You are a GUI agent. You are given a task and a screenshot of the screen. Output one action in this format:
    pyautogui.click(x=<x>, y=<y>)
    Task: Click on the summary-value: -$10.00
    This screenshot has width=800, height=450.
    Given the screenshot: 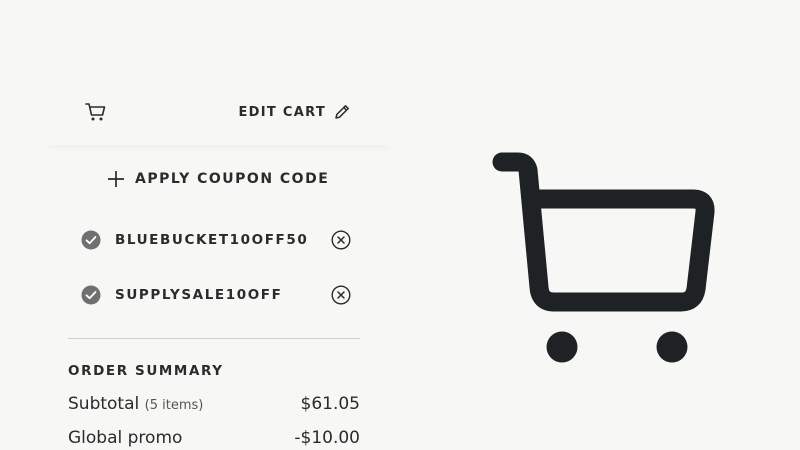 What is the action you would take?
    pyautogui.click(x=327, y=438)
    